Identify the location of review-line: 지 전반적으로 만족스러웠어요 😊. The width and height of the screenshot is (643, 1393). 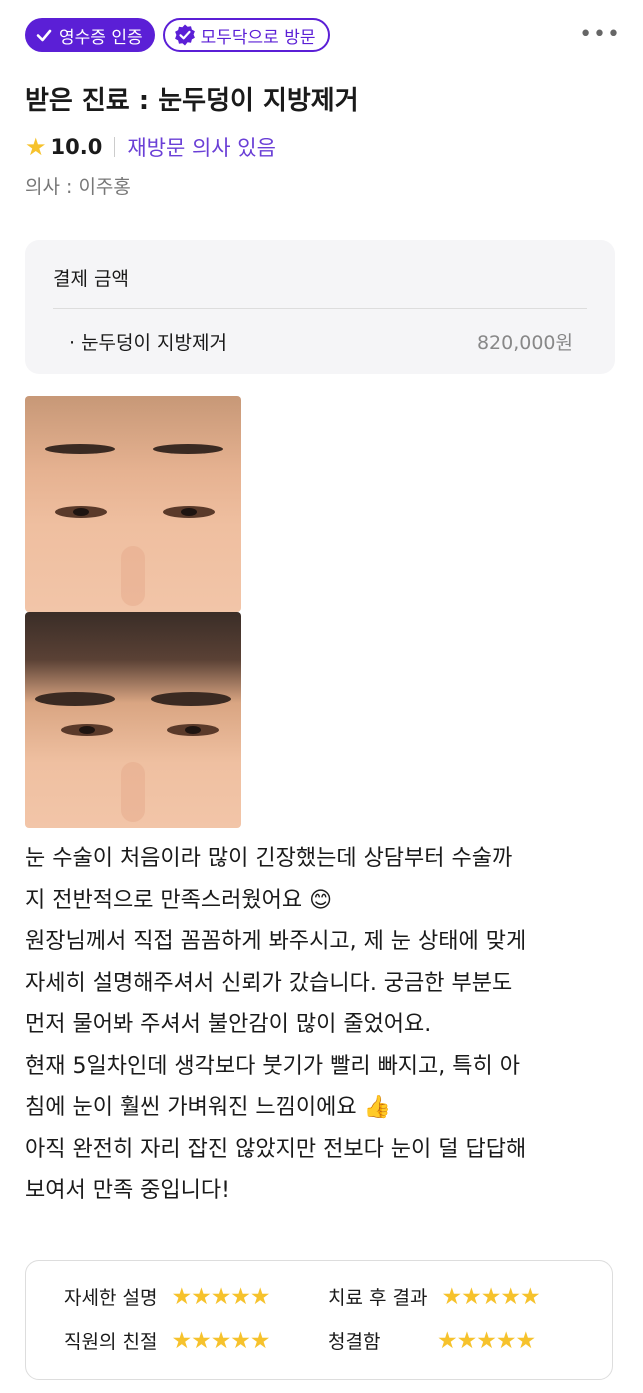
(179, 900).